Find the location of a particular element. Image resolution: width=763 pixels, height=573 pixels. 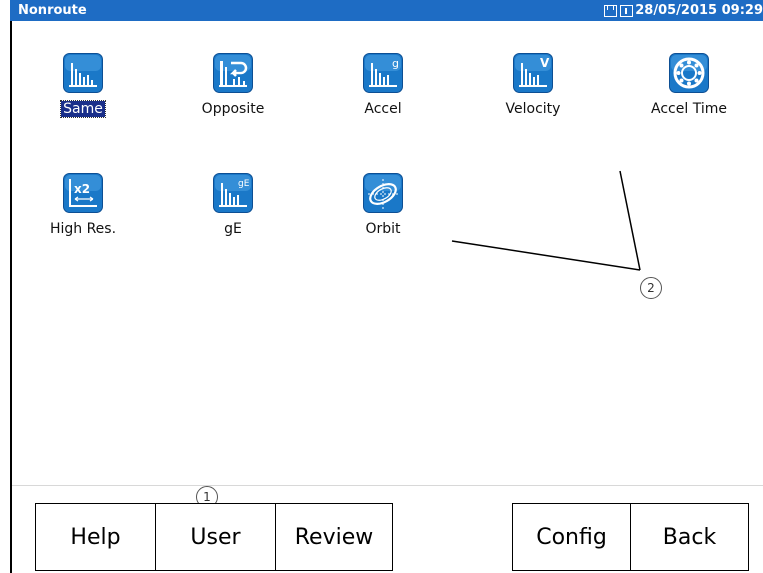

config-button: Config is located at coordinates (571, 537).